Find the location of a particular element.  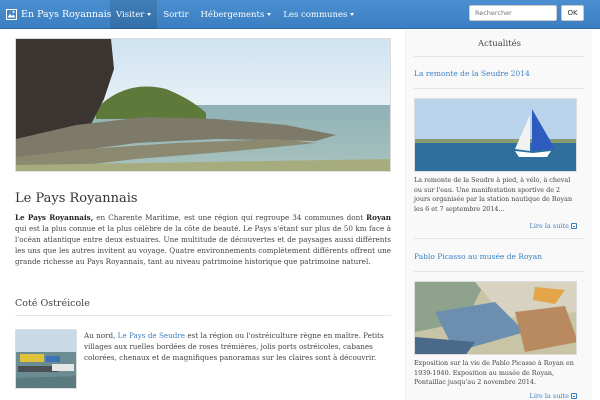

news-title-seudre: La remonte de la Seudre 2014 is located at coordinates (472, 73).